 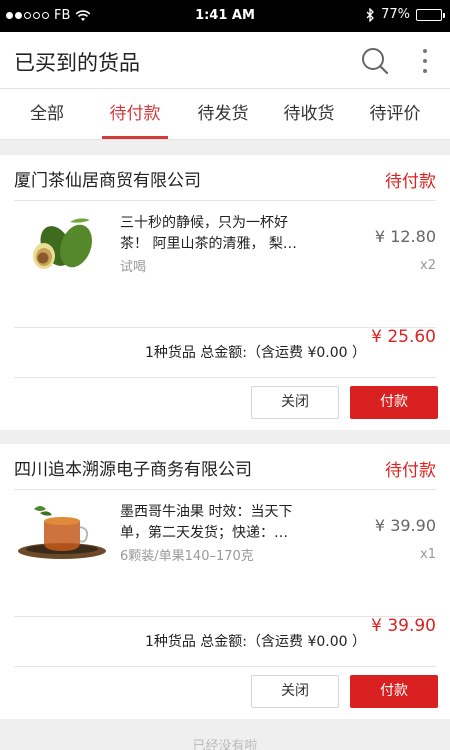 What do you see at coordinates (62, 242) in the screenshot?
I see `avocado-image` at bounding box center [62, 242].